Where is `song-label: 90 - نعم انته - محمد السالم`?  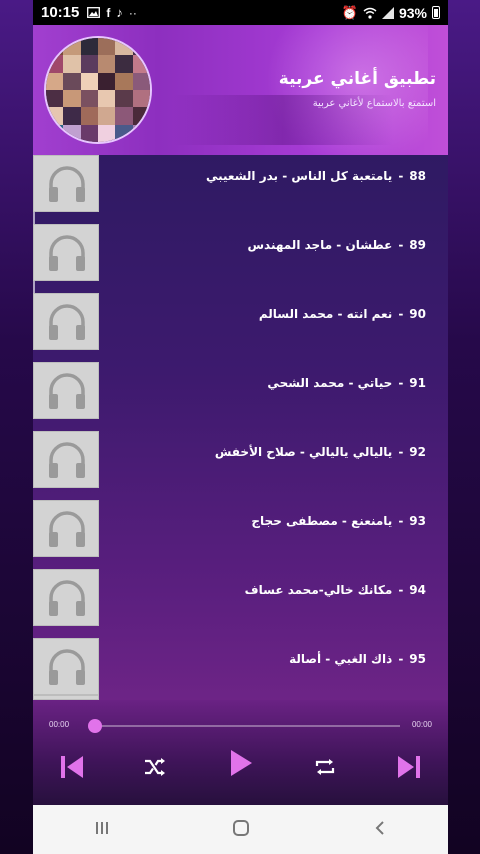 song-label: 90 - نعم انته - محمد السالم is located at coordinates (342, 314).